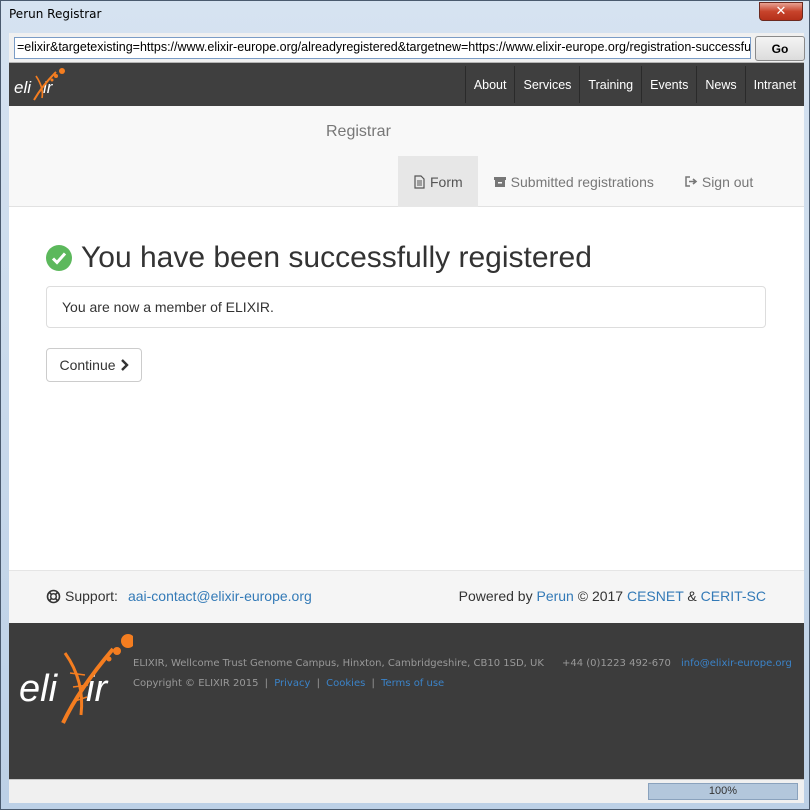 Image resolution: width=810 pixels, height=810 pixels. Describe the element at coordinates (600, 596) in the screenshot. I see `copyright-year: © 2017` at that location.